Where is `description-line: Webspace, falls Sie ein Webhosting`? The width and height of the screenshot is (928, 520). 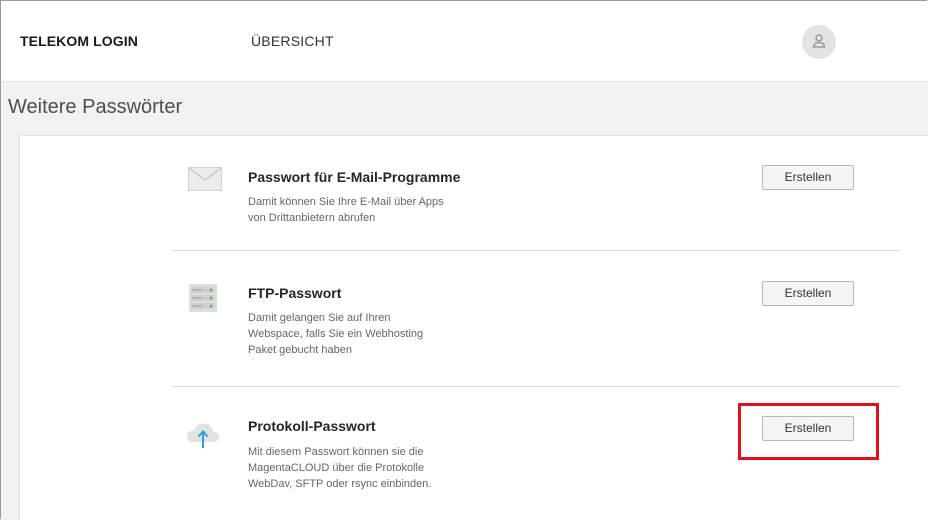 description-line: Webspace, falls Sie ein Webhosting is located at coordinates (336, 334).